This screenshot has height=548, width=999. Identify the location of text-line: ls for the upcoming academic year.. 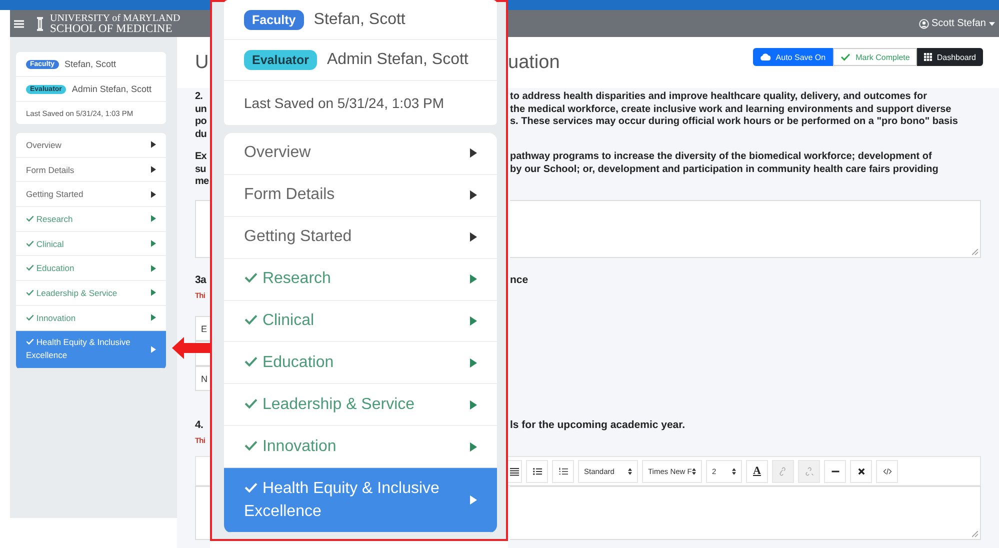
(598, 425).